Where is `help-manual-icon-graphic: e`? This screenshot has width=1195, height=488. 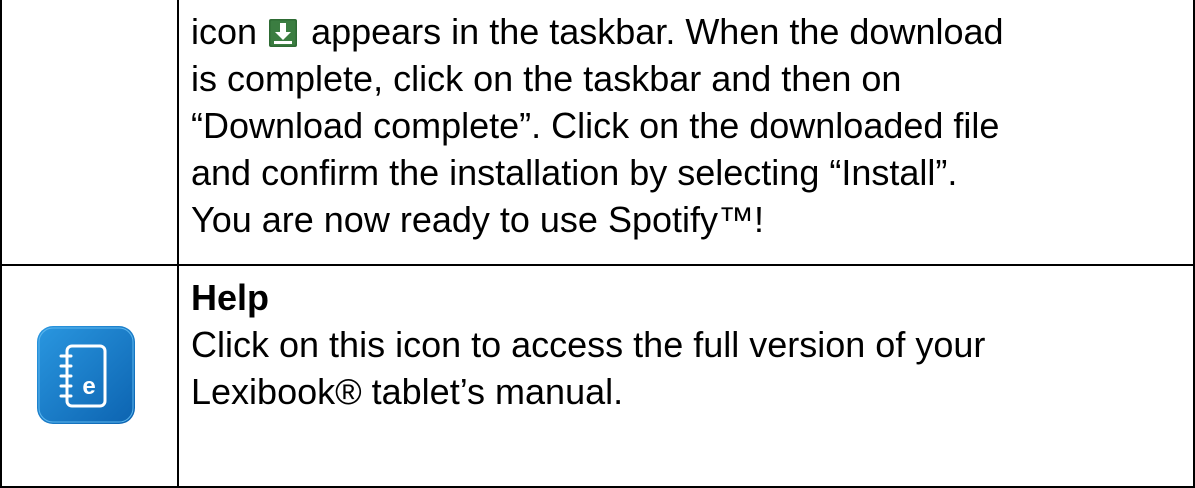
help-manual-icon-graphic: e is located at coordinates (86, 375).